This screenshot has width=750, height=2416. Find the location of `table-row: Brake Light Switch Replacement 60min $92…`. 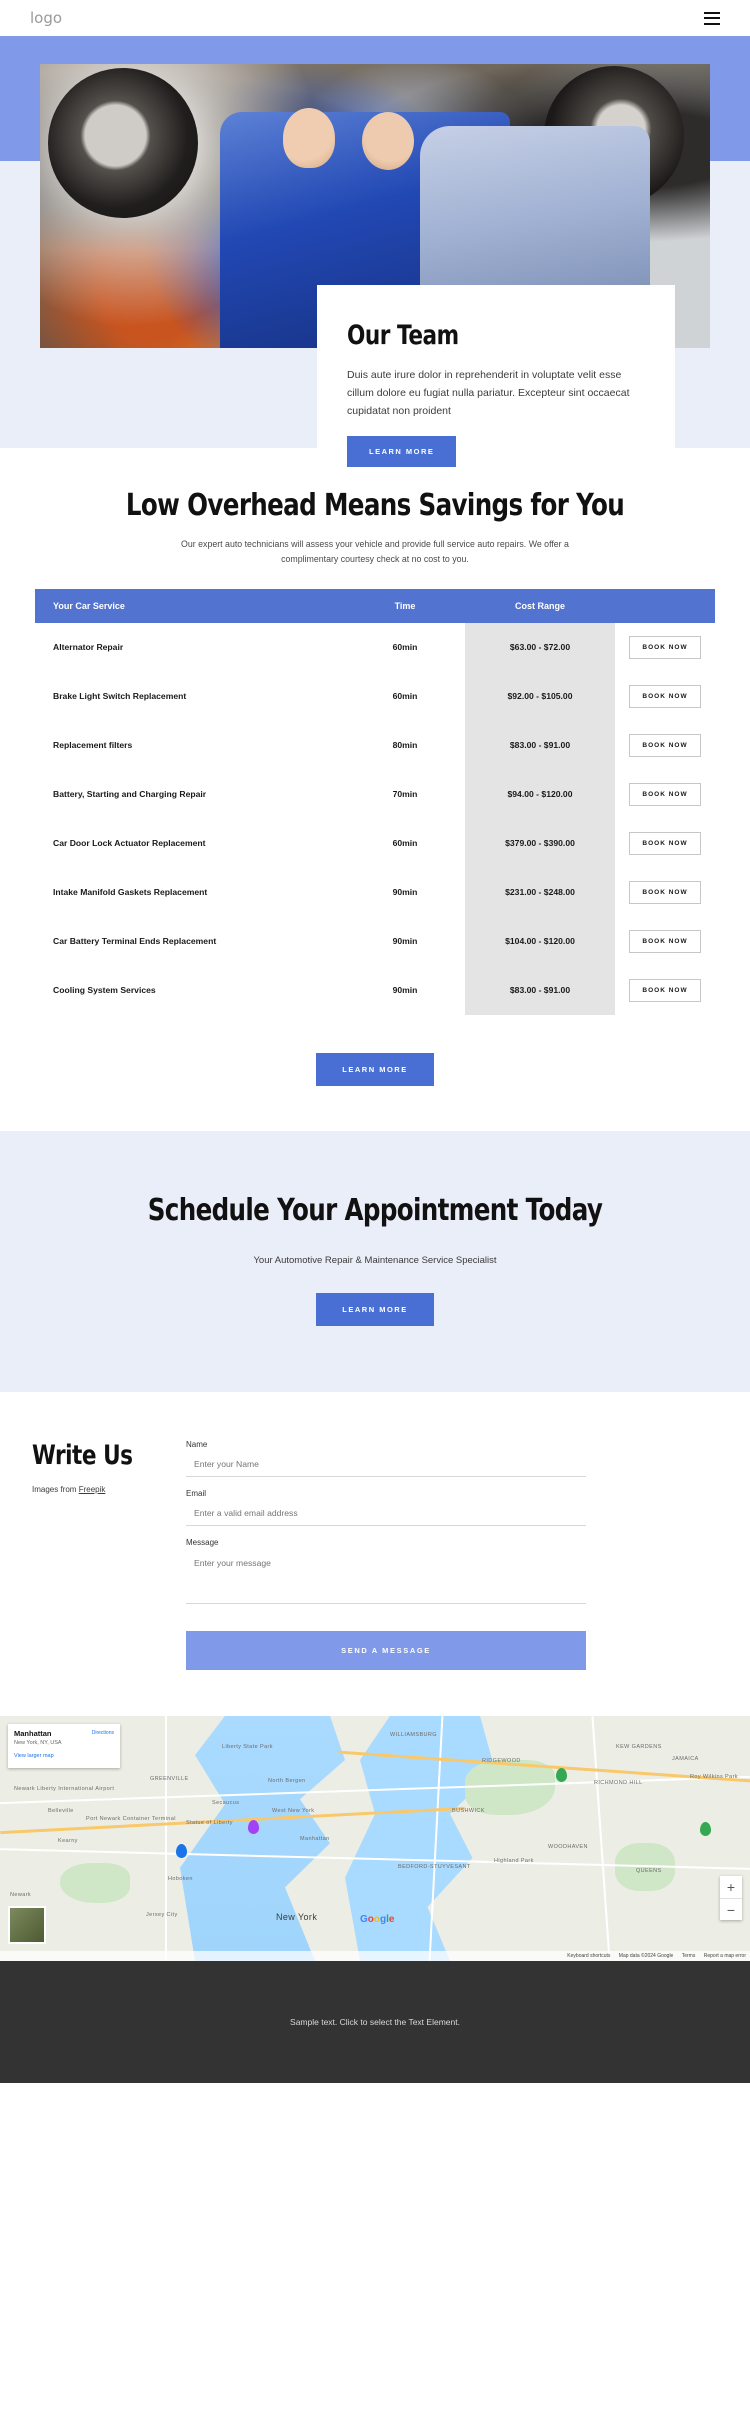

table-row: Brake Light Switch Replacement 60min $92… is located at coordinates (375, 696).